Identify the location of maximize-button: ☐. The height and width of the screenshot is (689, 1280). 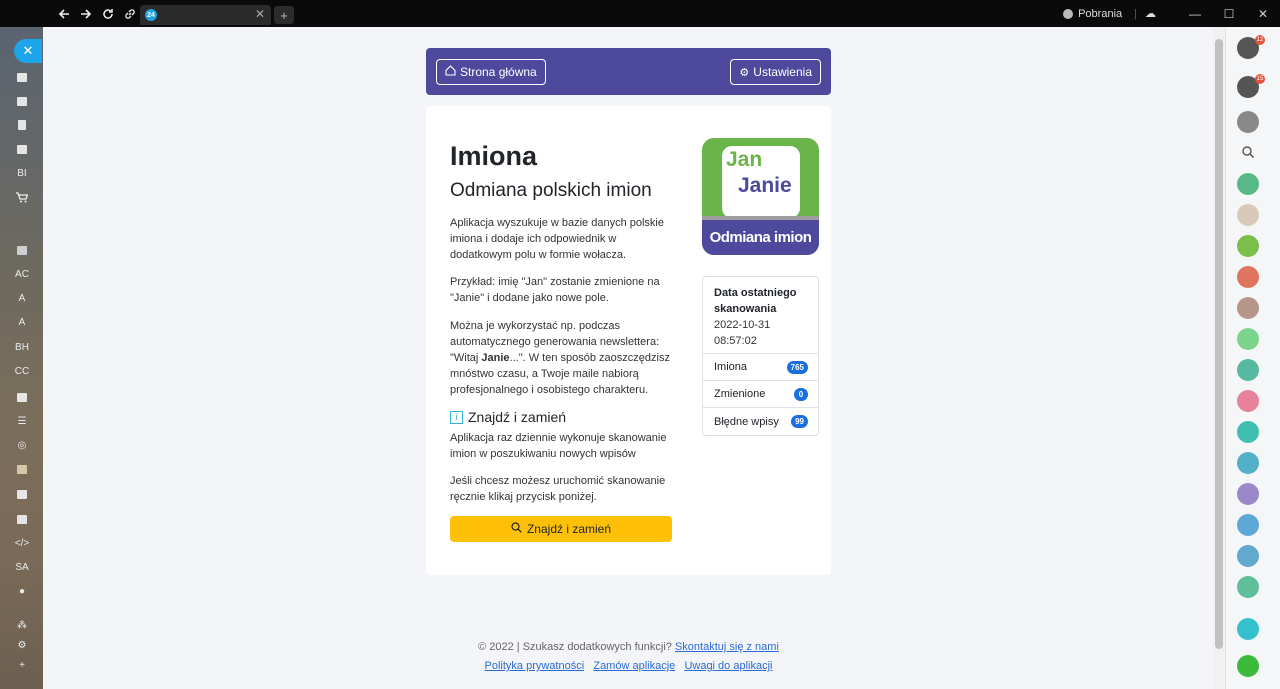
(1229, 14).